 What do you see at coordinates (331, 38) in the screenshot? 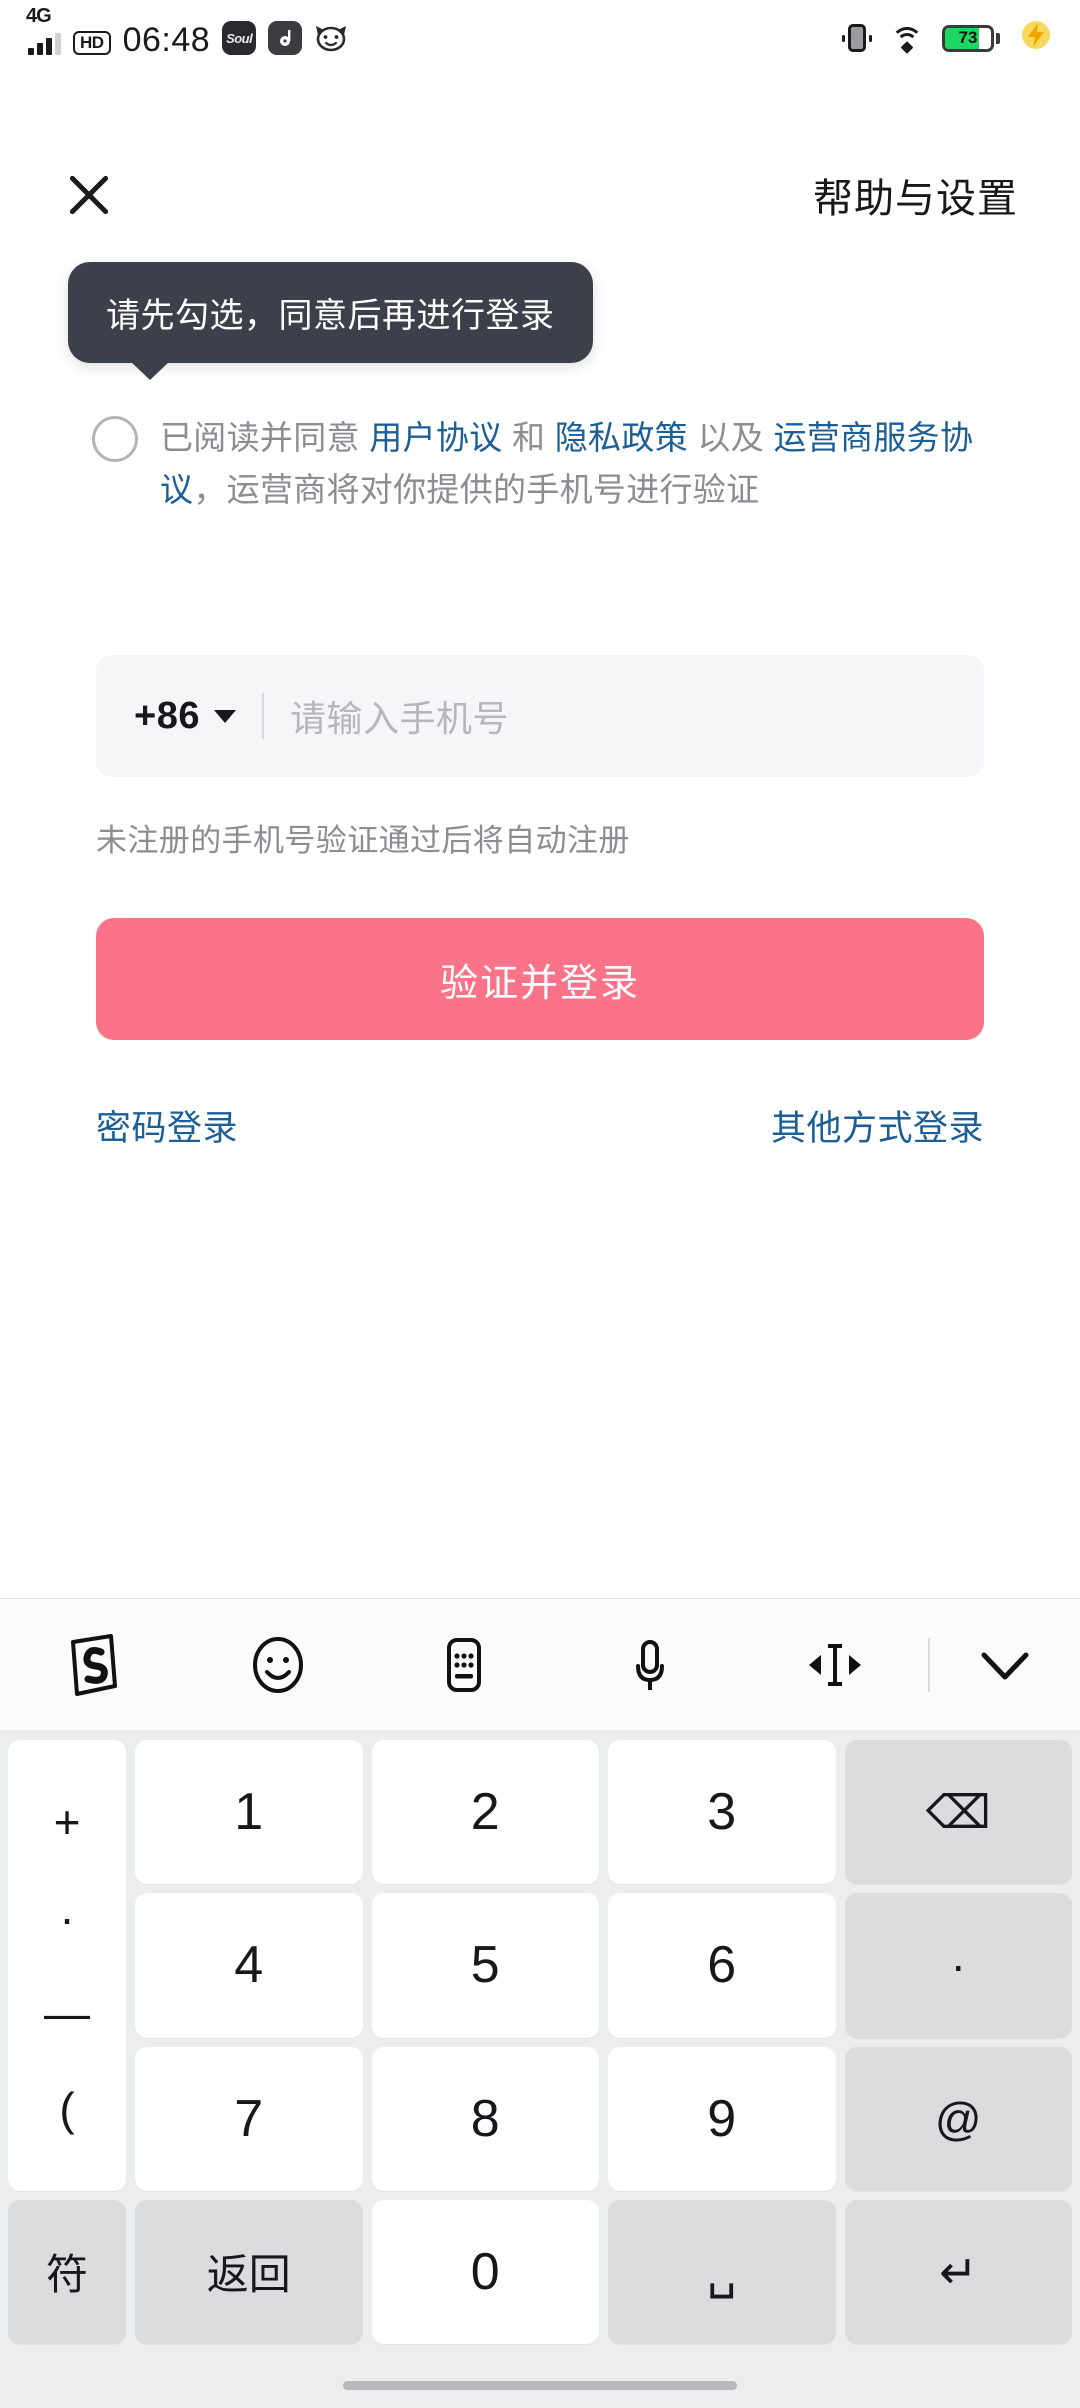
I see `cat-app-icon` at bounding box center [331, 38].